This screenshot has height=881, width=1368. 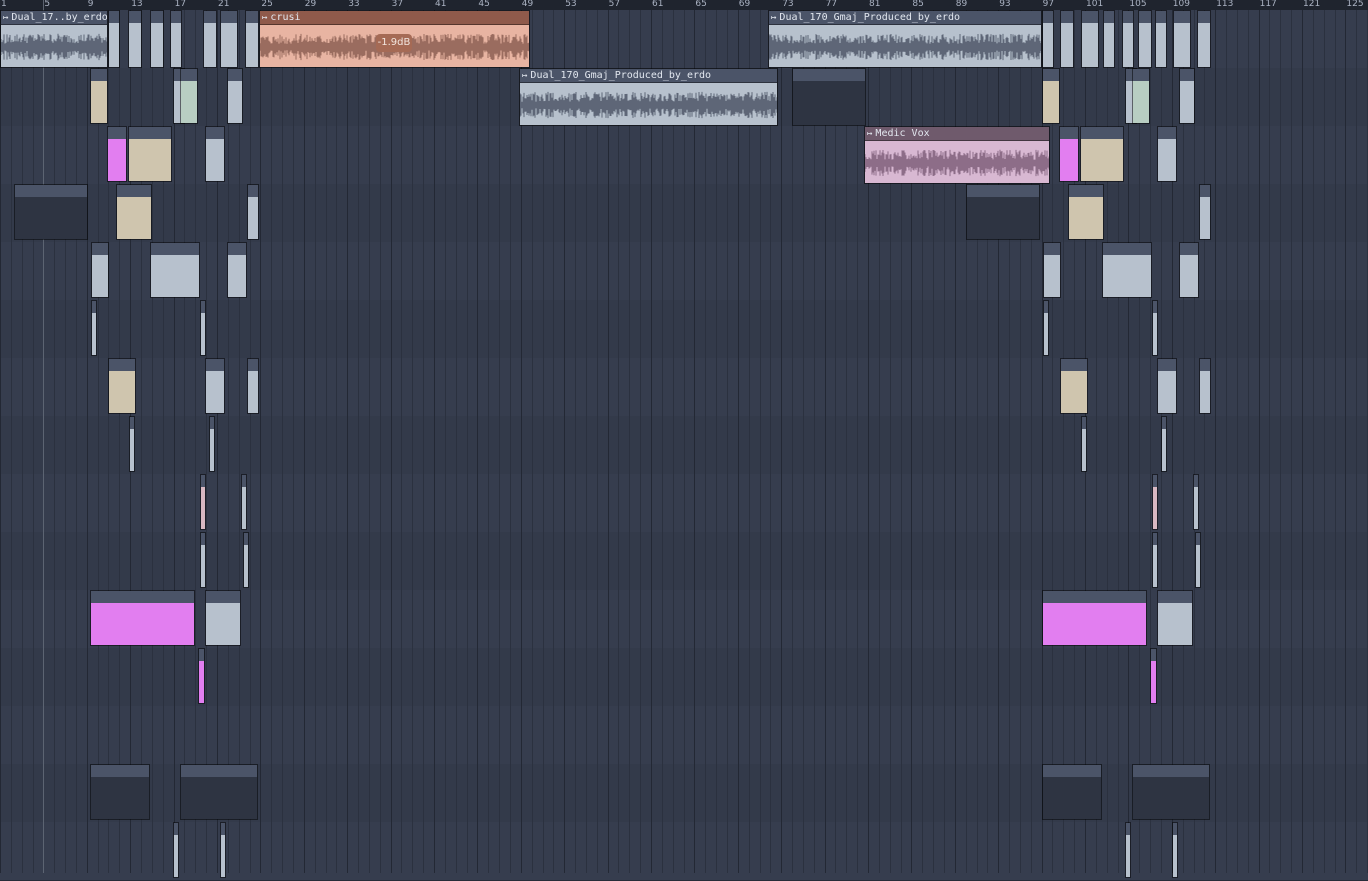 I want to click on clip-header: ↦ Medic Vox, so click(x=957, y=134).